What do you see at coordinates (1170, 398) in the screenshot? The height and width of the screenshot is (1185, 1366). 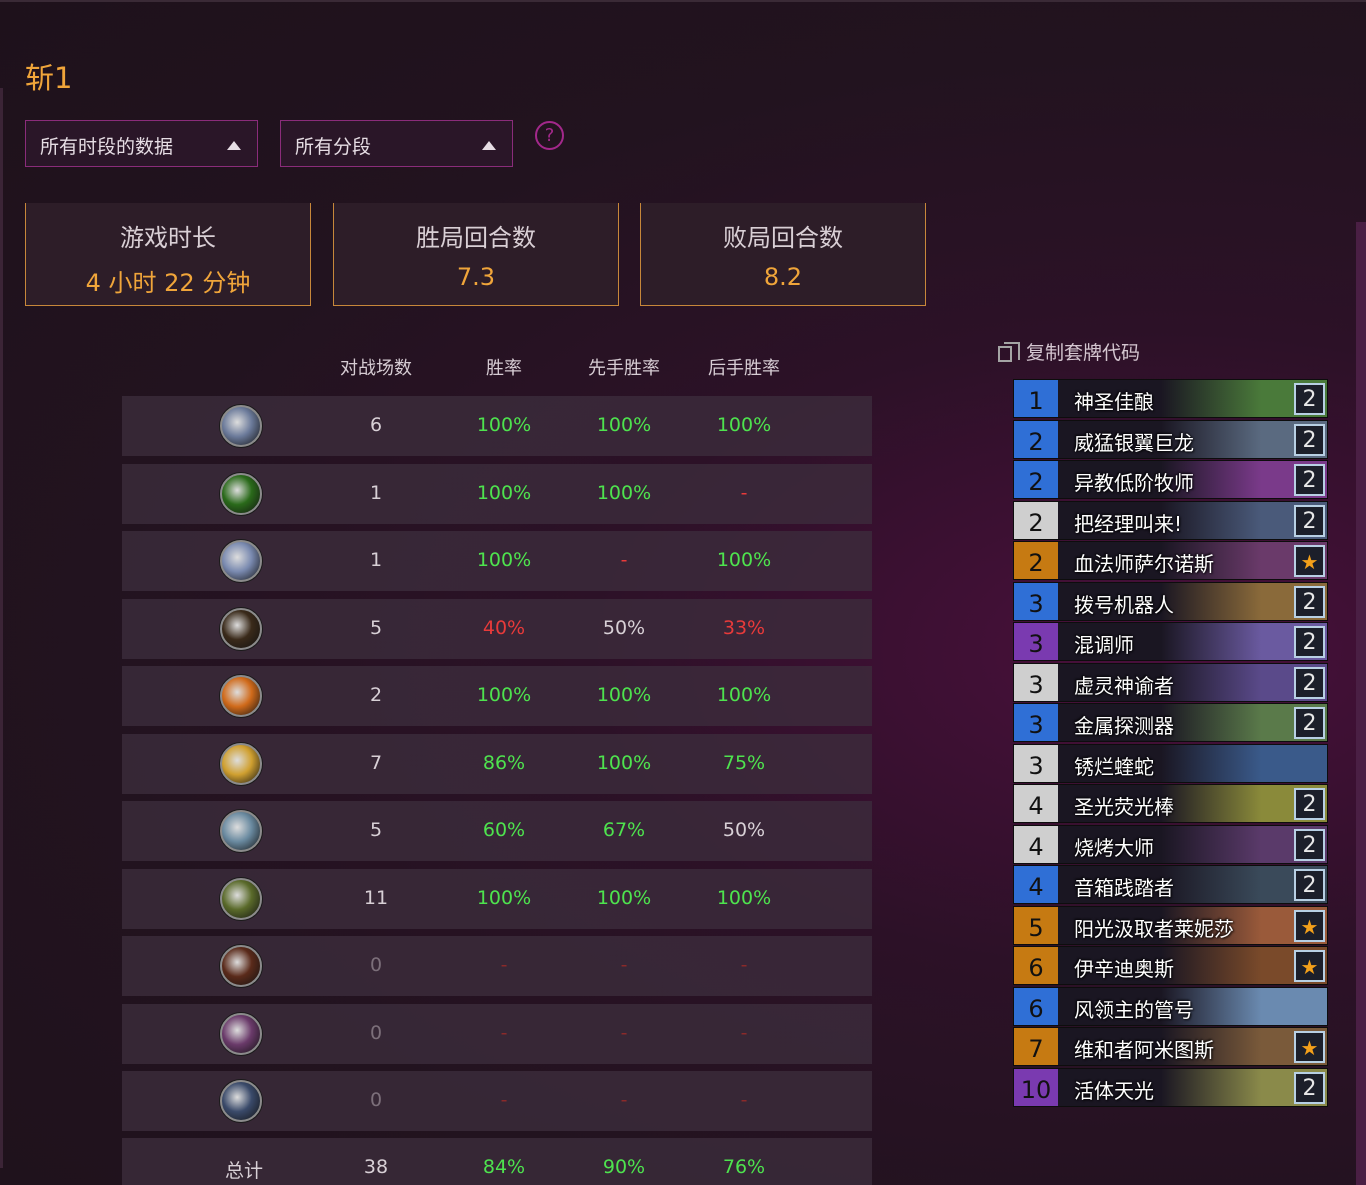 I see `deck-card: 1 神圣佳酿 2` at bounding box center [1170, 398].